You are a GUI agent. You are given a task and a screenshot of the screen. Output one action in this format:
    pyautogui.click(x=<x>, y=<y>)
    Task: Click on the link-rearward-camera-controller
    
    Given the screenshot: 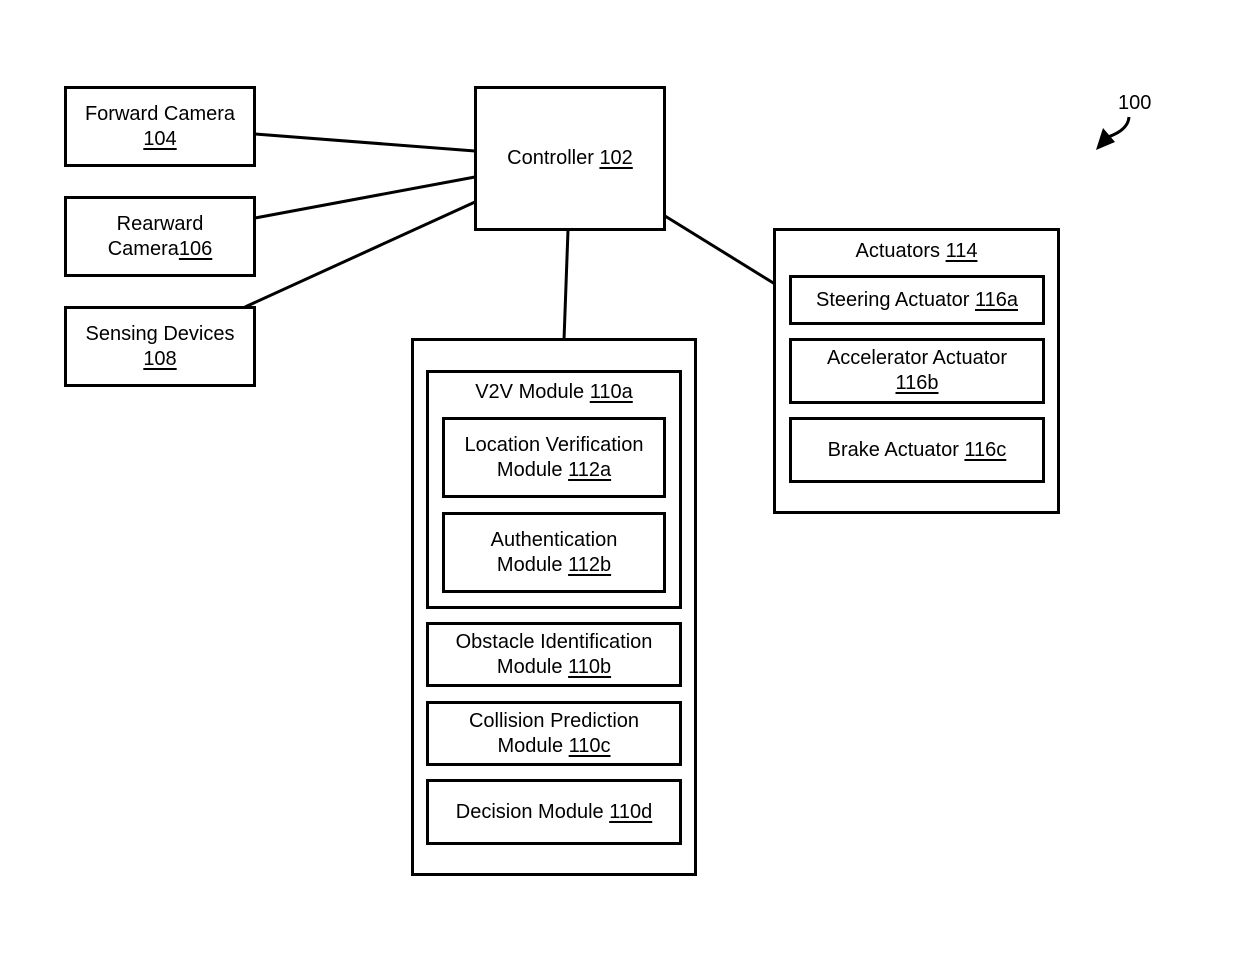 What is the action you would take?
    pyautogui.click(x=365, y=197)
    